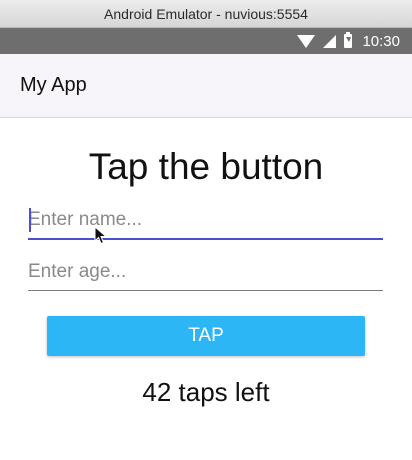 This screenshot has height=460, width=412. I want to click on status-time: 10:30, so click(381, 41).